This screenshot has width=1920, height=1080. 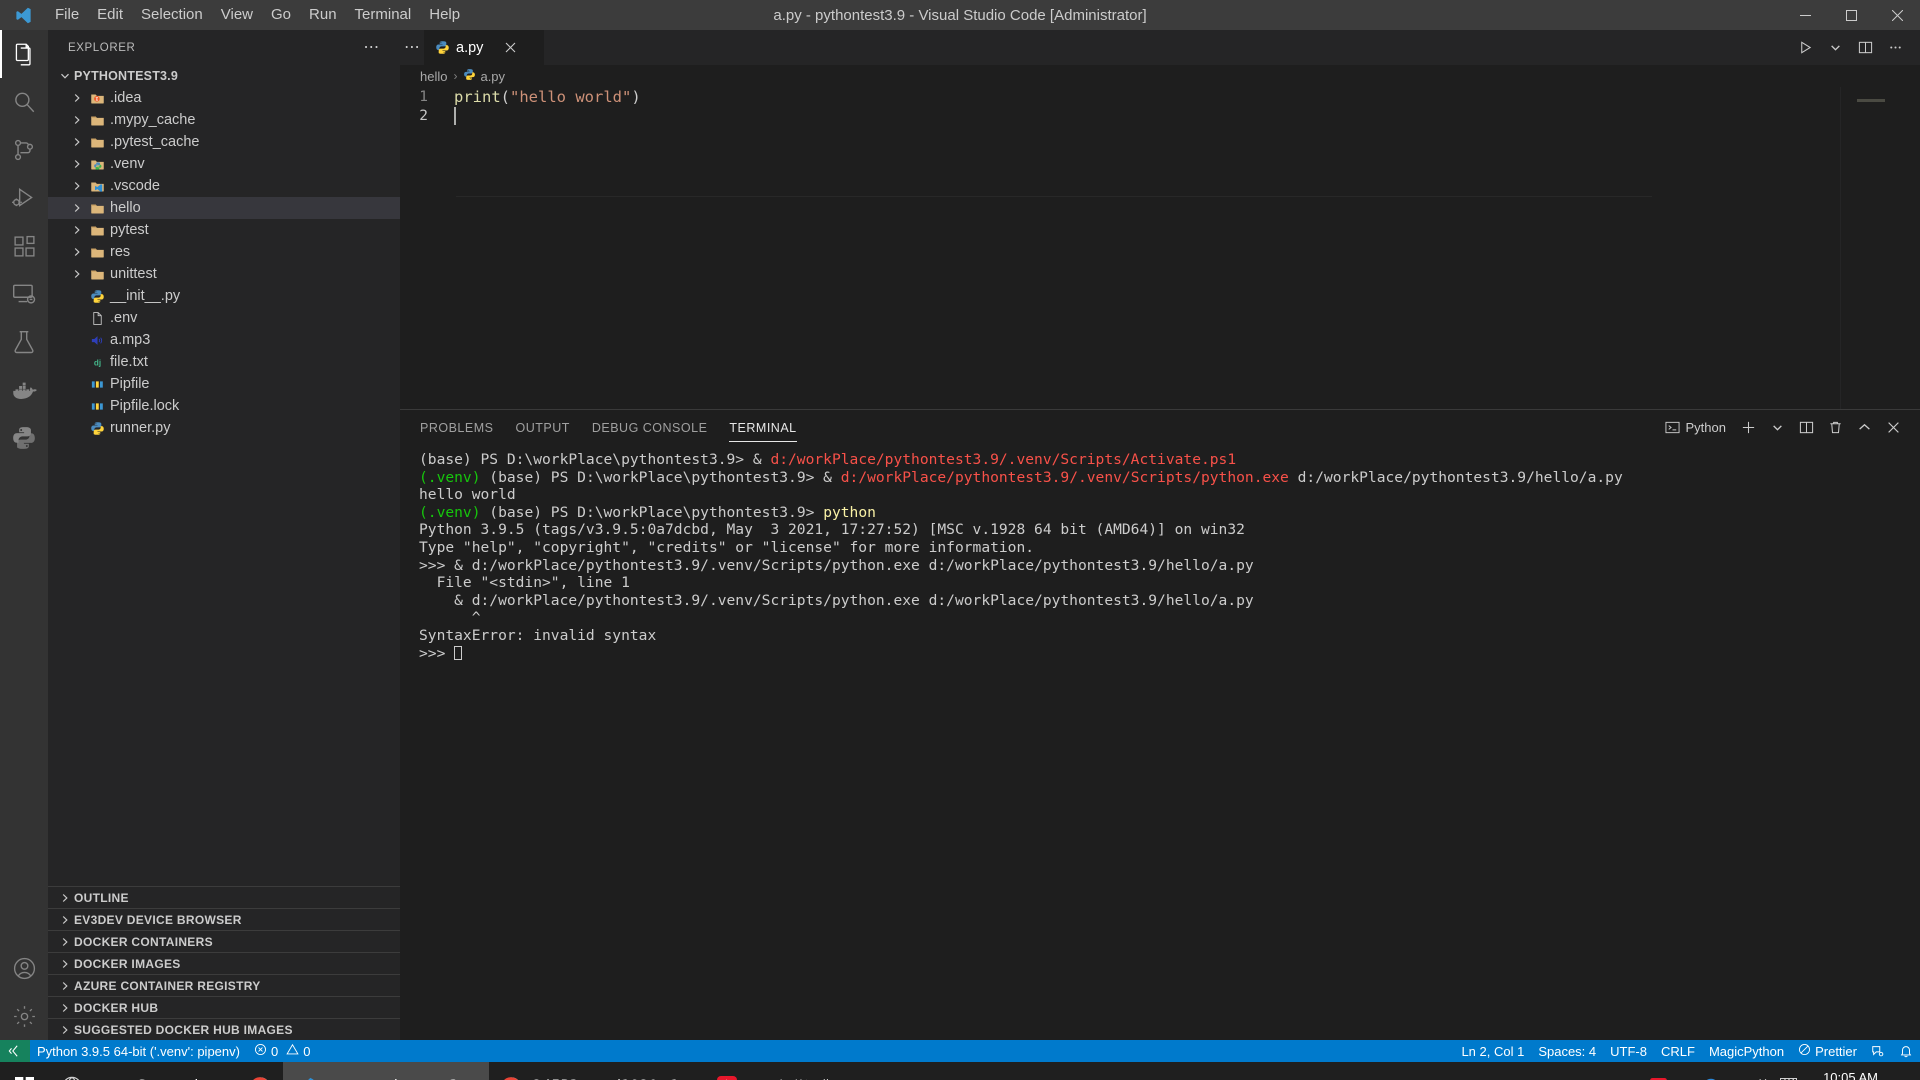 I want to click on microsoft-teams-icon: T, so click(x=1685, y=1071).